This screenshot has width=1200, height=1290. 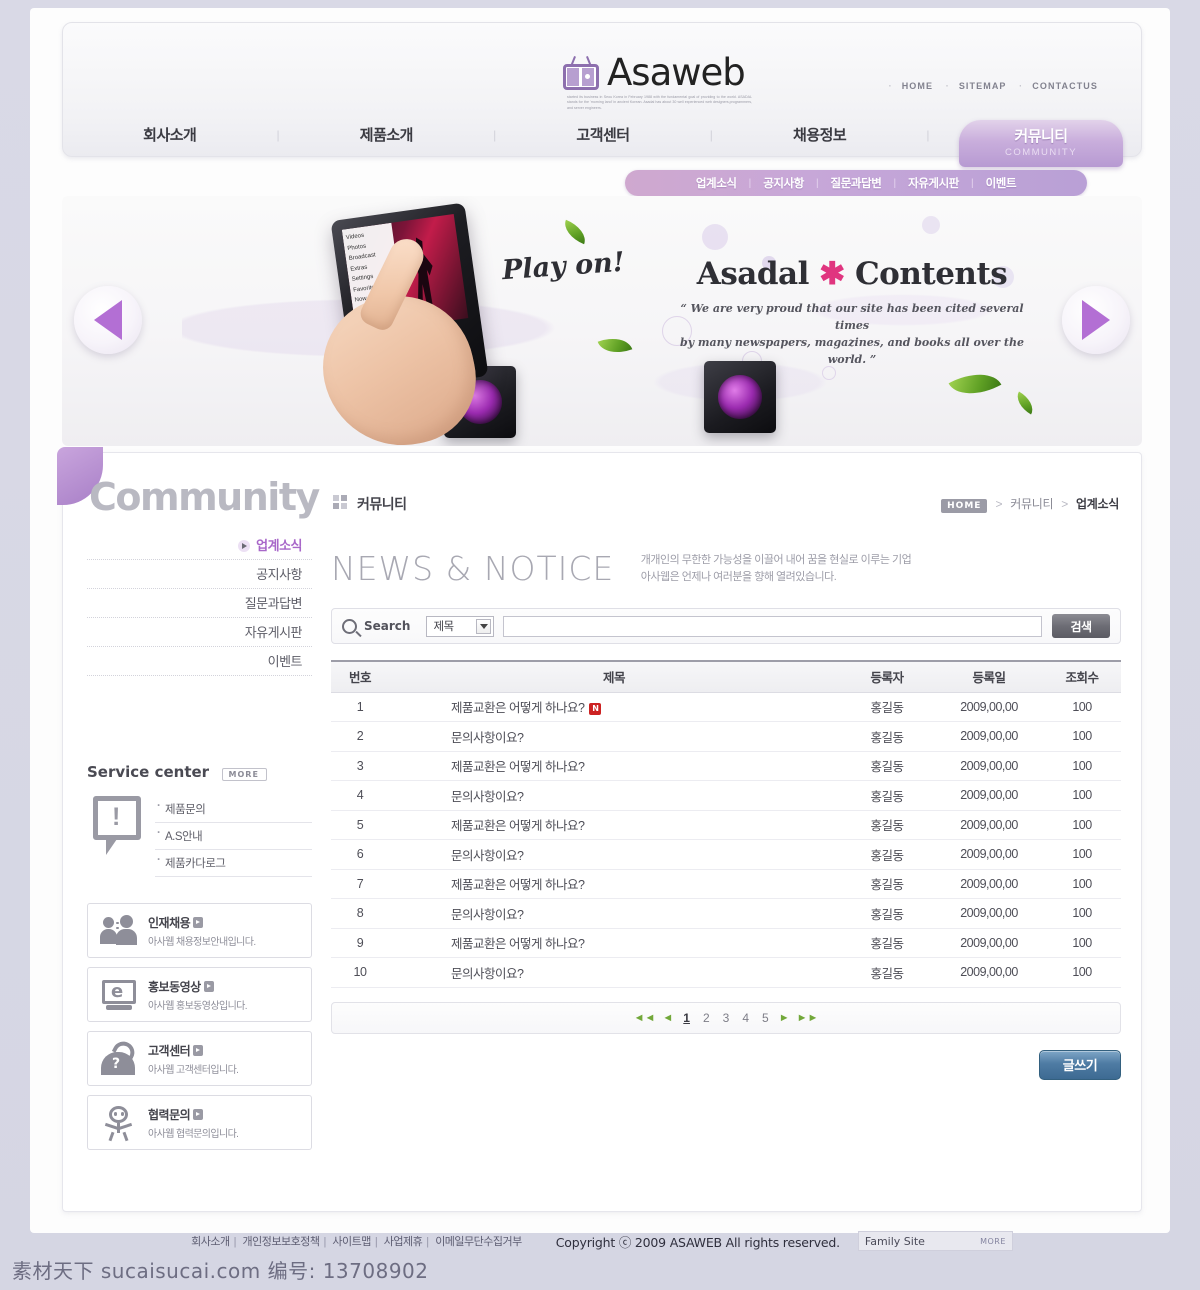 I want to click on sidebar-item-event: 이벤트, so click(x=199, y=661).